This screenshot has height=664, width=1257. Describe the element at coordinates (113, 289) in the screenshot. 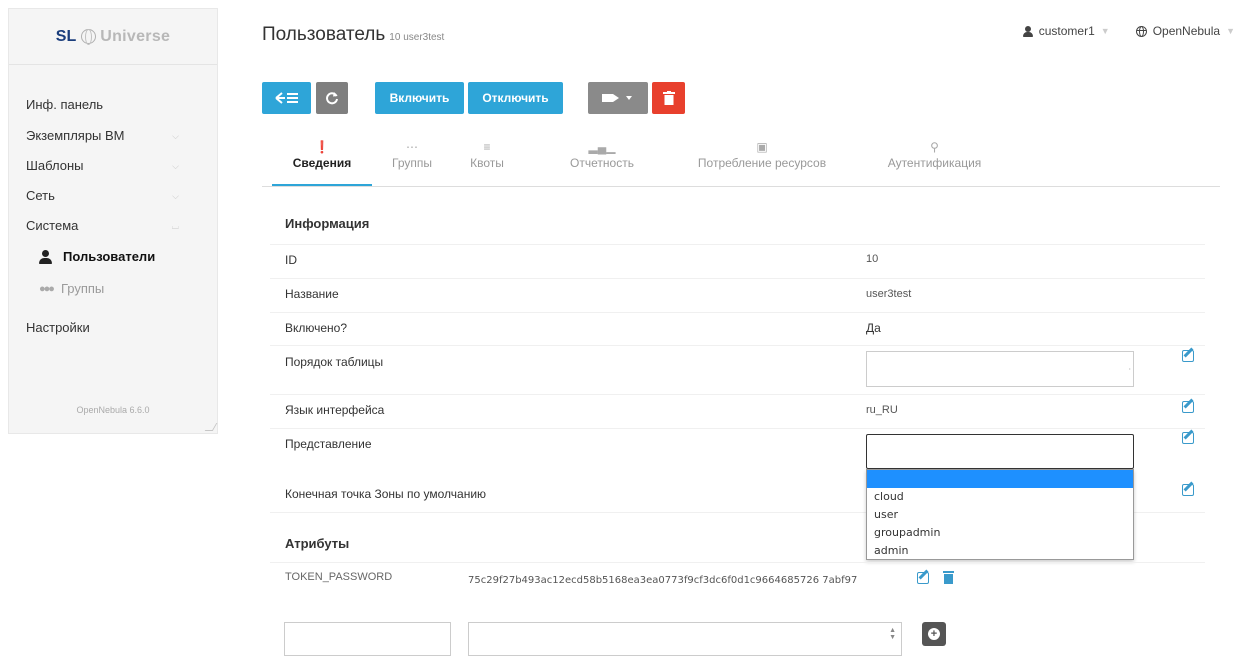

I see `sidebar-item-groups: ●●● Группы` at that location.